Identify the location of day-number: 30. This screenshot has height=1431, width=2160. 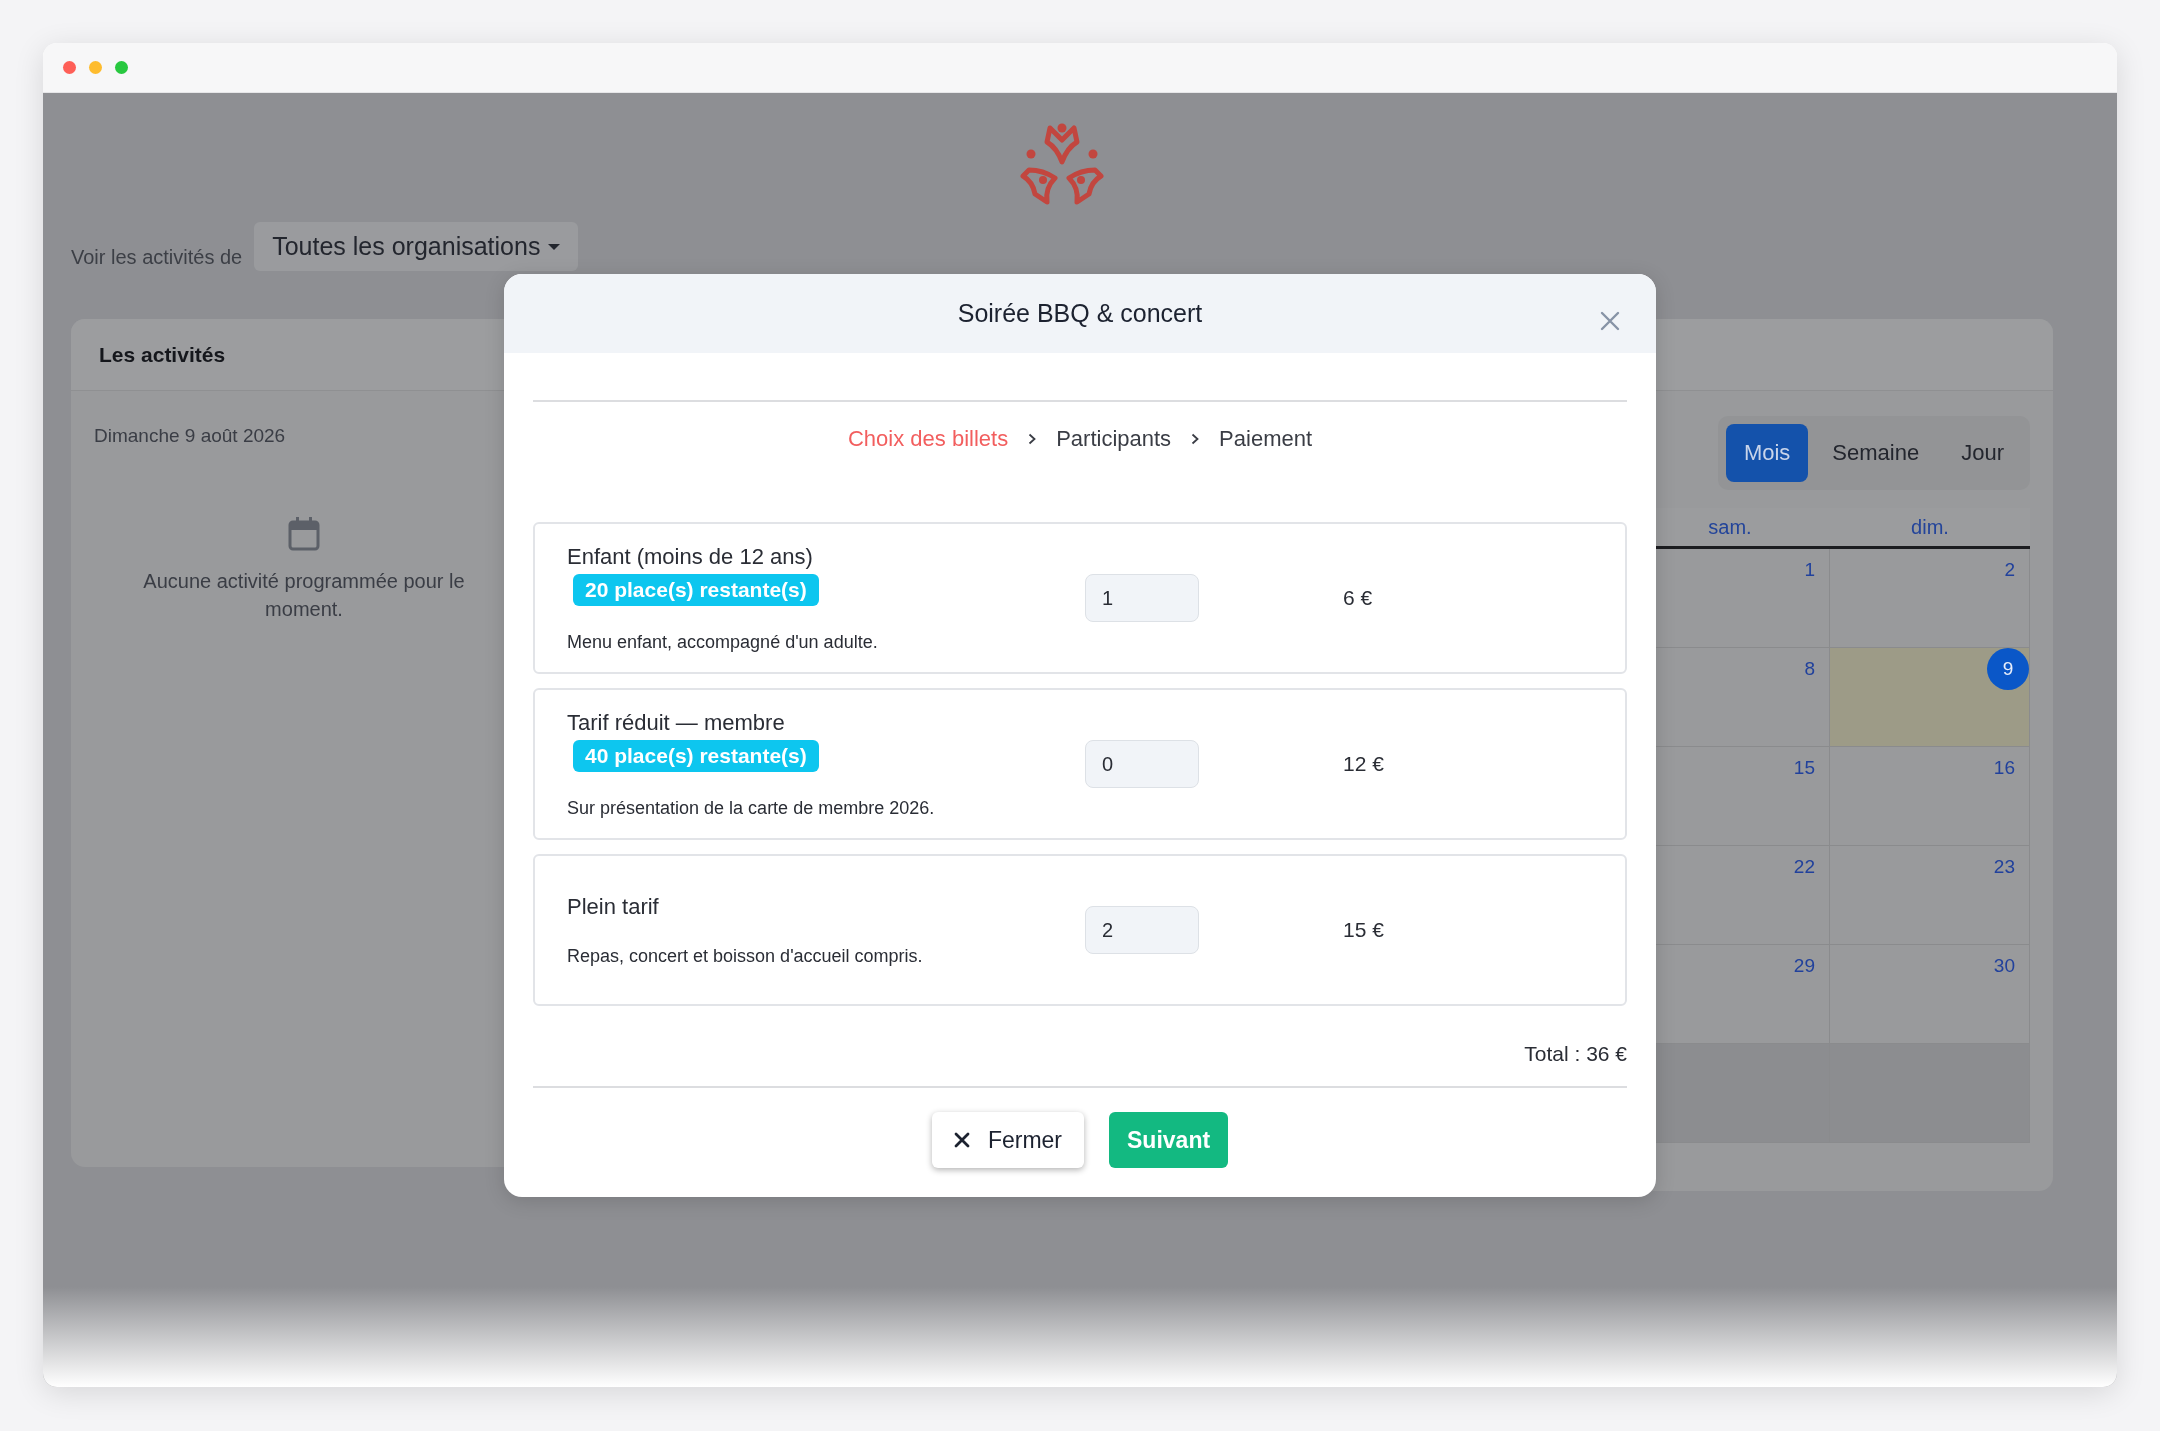
(2004, 966).